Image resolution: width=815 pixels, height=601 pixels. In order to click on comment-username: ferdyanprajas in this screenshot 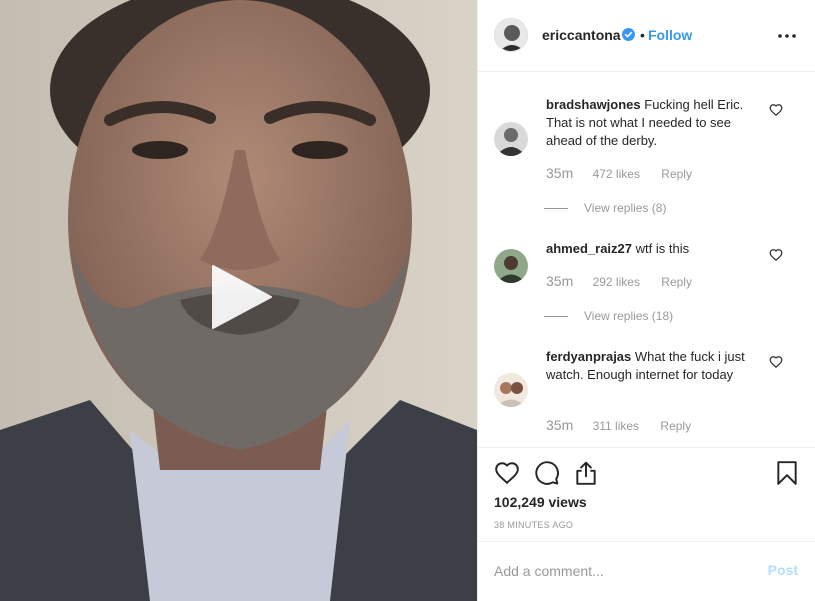, I will do `click(588, 356)`.